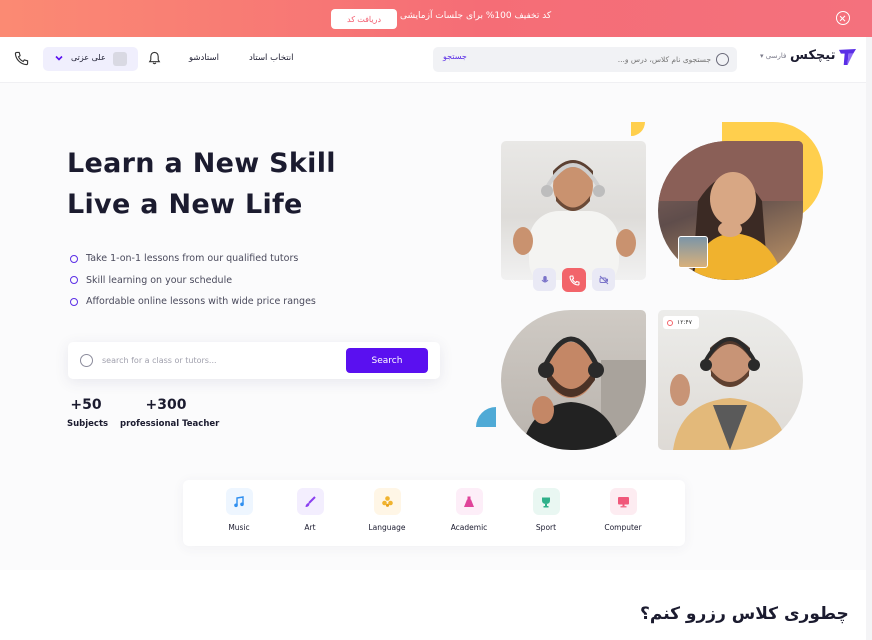  I want to click on header-search-input, so click(627, 59).